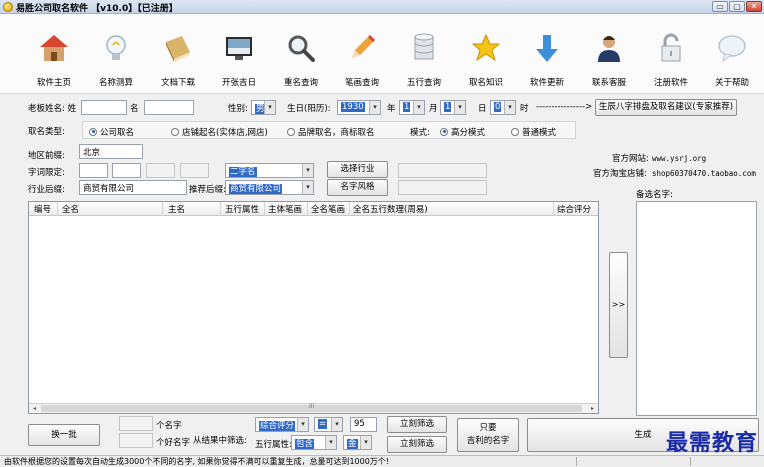 The height and width of the screenshot is (467, 764). What do you see at coordinates (133, 187) in the screenshot?
I see `suffix-input: 商贸有限公司` at bounding box center [133, 187].